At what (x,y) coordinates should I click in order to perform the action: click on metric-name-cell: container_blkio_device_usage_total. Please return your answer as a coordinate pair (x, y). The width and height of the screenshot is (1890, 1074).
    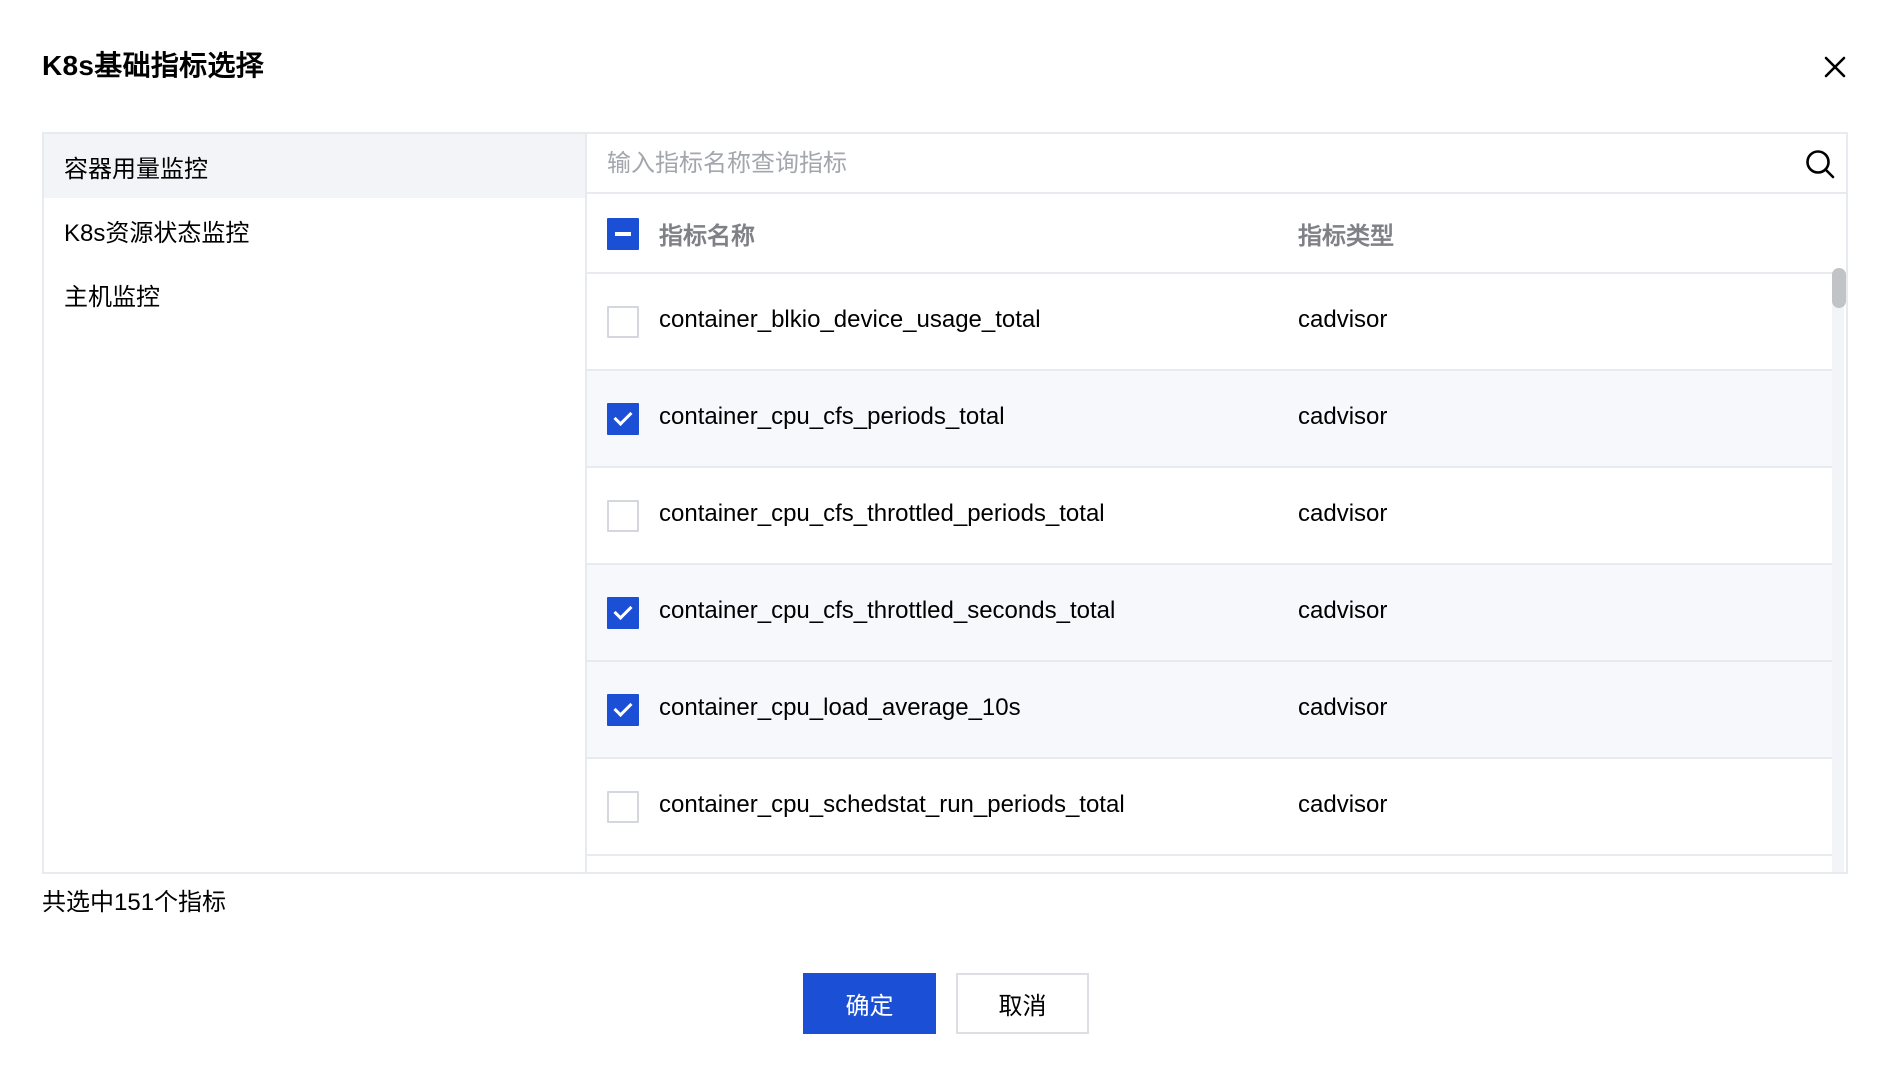
    Looking at the image, I should click on (850, 319).